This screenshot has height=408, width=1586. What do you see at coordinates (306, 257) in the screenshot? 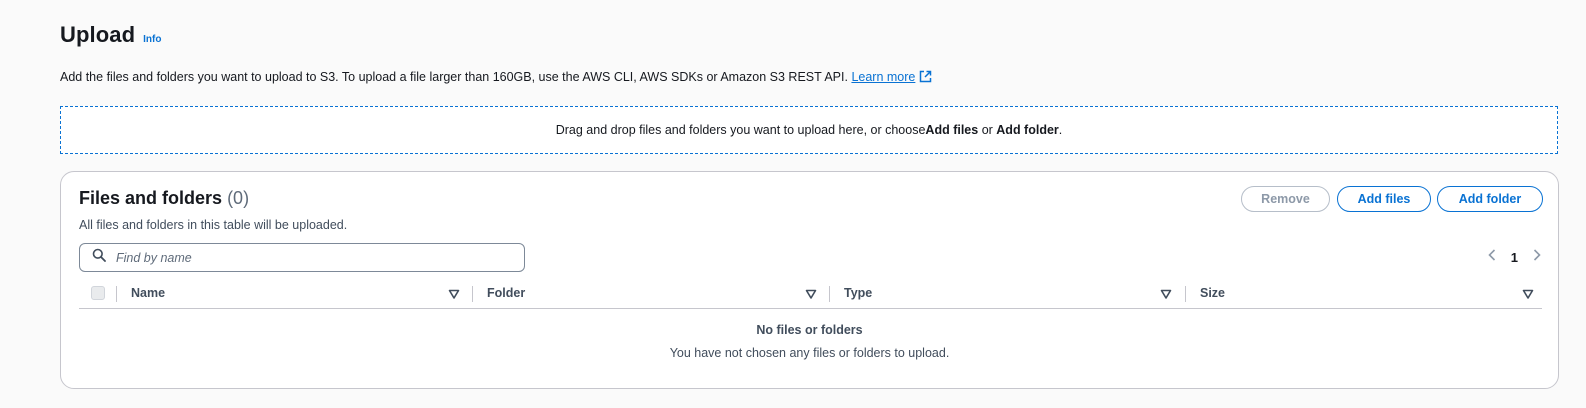
I see `search-input` at bounding box center [306, 257].